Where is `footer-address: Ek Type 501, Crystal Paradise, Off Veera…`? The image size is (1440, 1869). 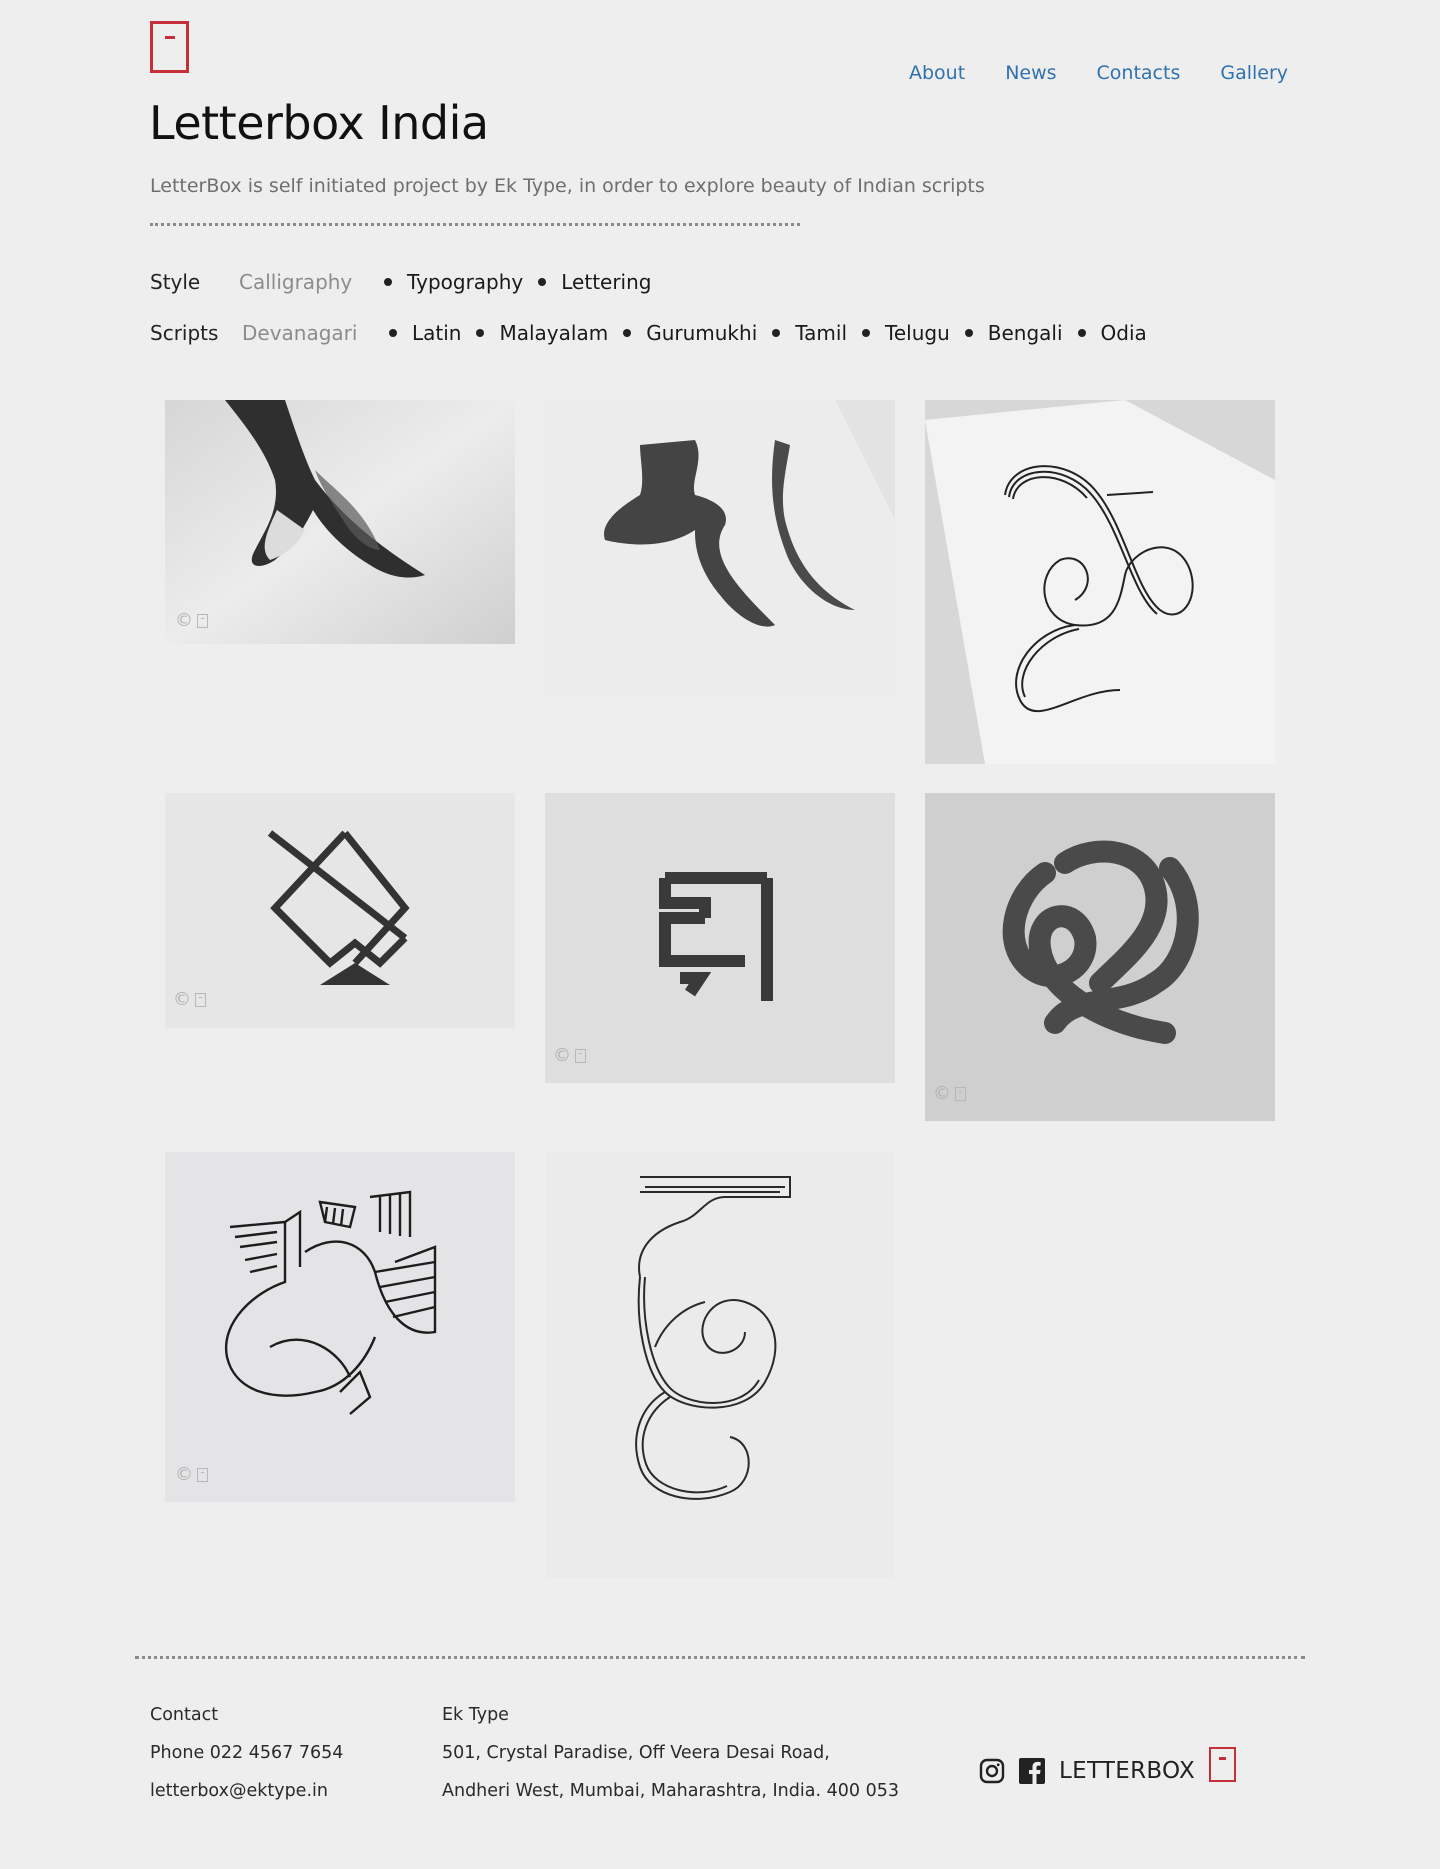 footer-address: Ek Type 501, Crystal Paradise, Off Veera… is located at coordinates (670, 1760).